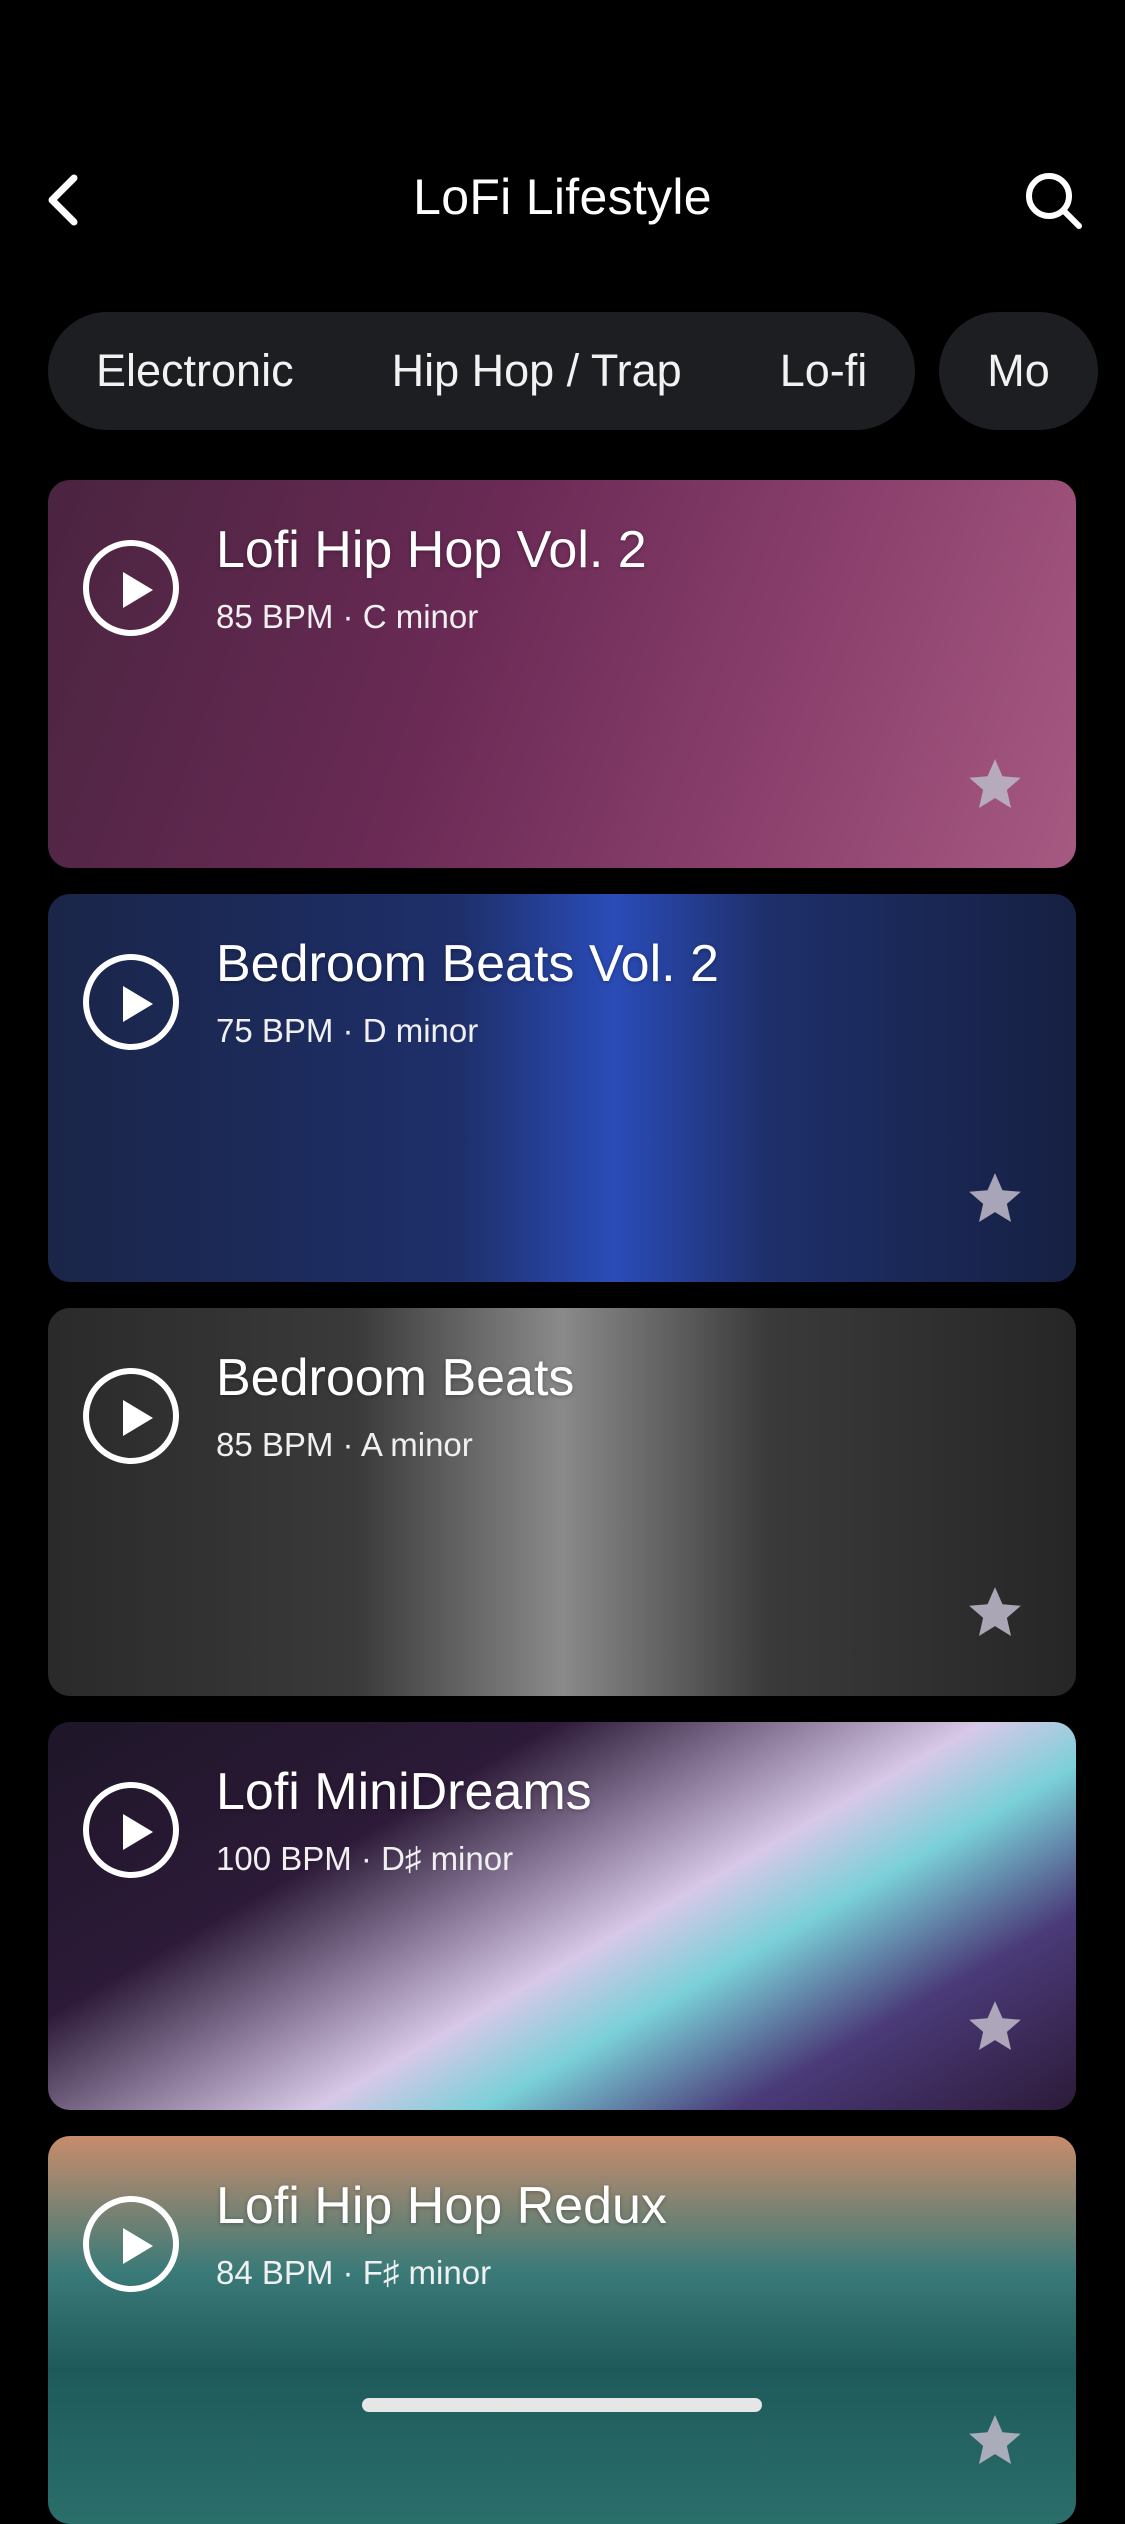 The width and height of the screenshot is (1125, 2524). Describe the element at coordinates (431, 550) in the screenshot. I see `pack-title: Lofi Hip Hop Vol. 2` at that location.